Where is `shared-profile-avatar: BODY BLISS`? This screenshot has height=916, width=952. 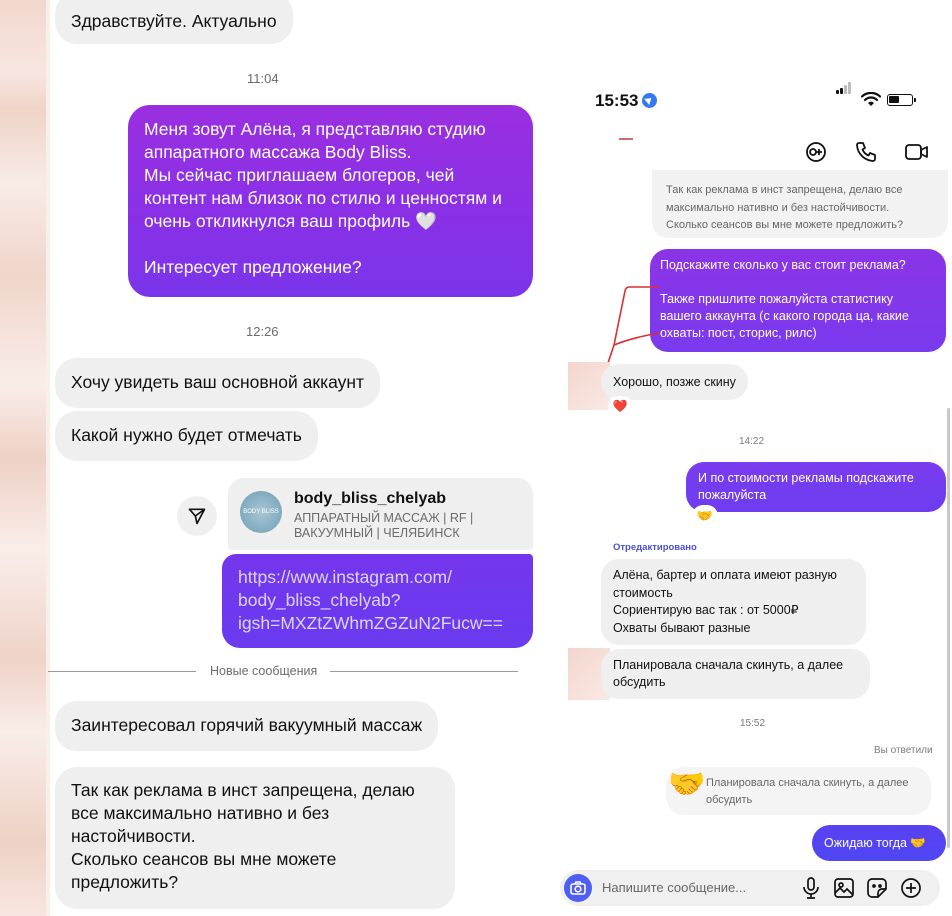 shared-profile-avatar: BODY BLISS is located at coordinates (261, 512).